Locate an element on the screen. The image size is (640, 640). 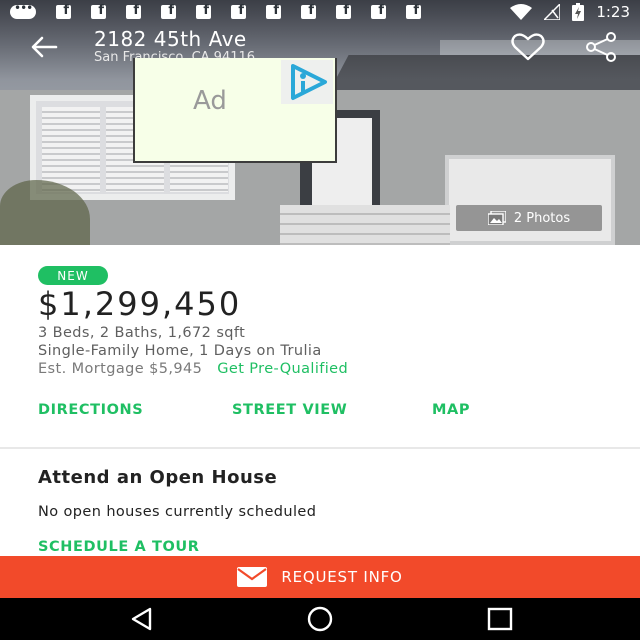
get-prequalified-link: Get Pre-Qualified is located at coordinates (282, 369).